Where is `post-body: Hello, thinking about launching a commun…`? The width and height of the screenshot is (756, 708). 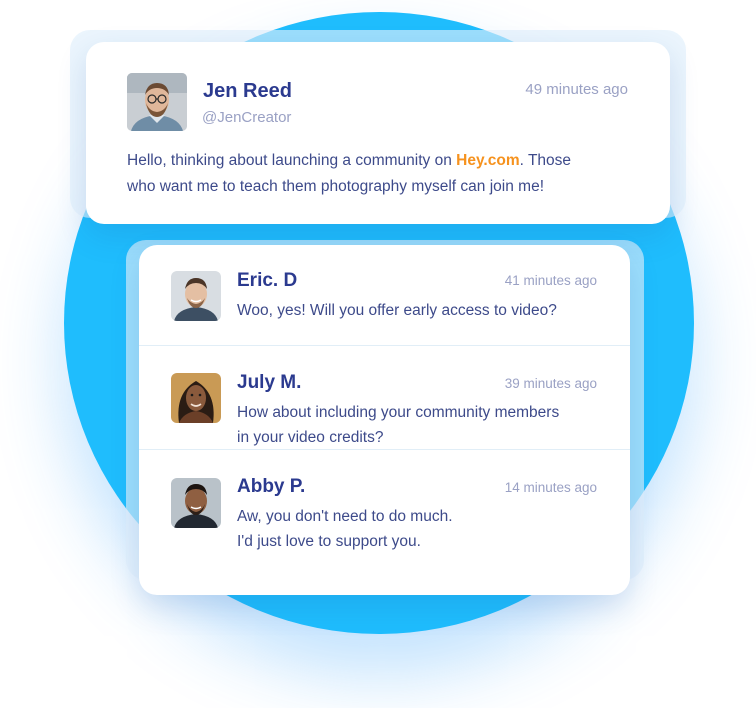
post-body: Hello, thinking about launching a commun… is located at coordinates (377, 174).